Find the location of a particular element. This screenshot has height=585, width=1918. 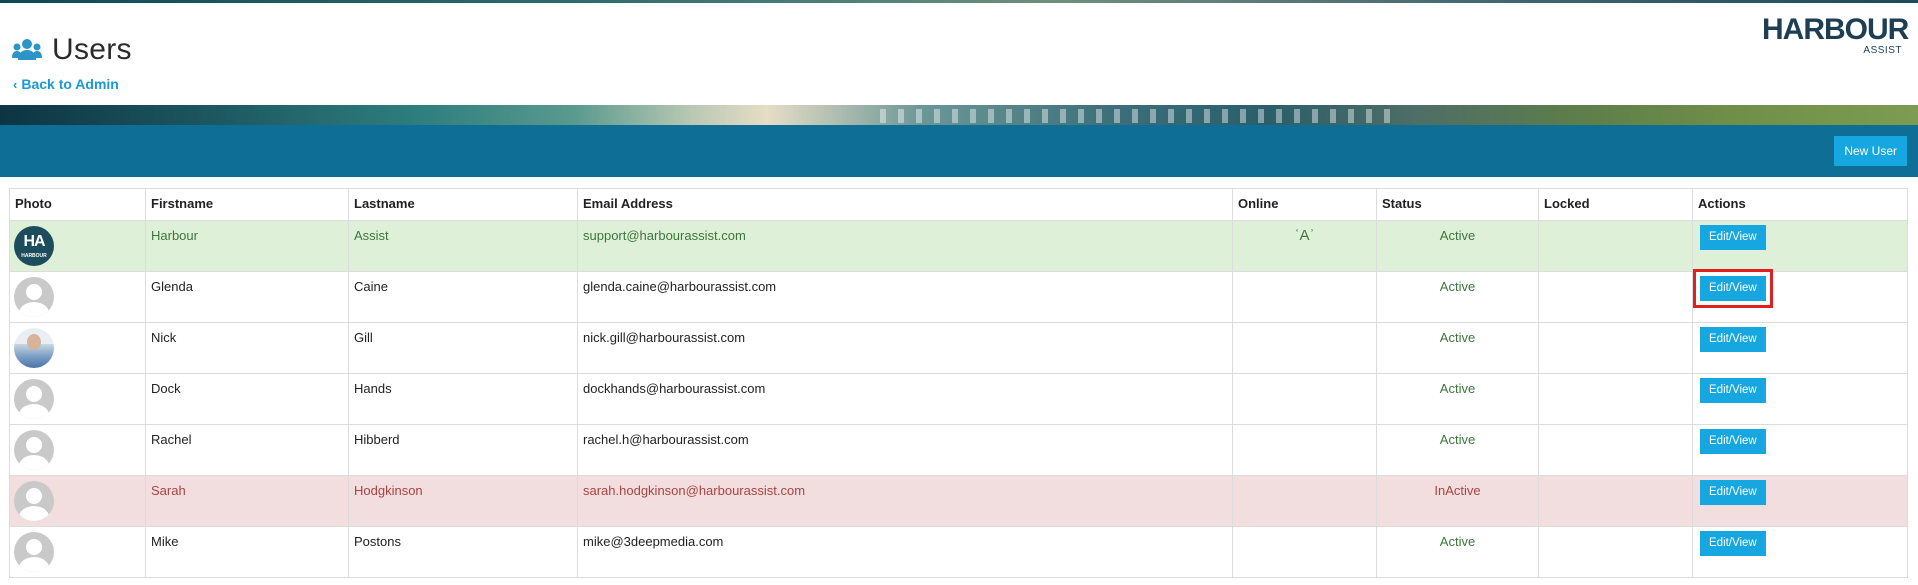

email-cell: nick.gill@harbourassist.com is located at coordinates (905, 348).